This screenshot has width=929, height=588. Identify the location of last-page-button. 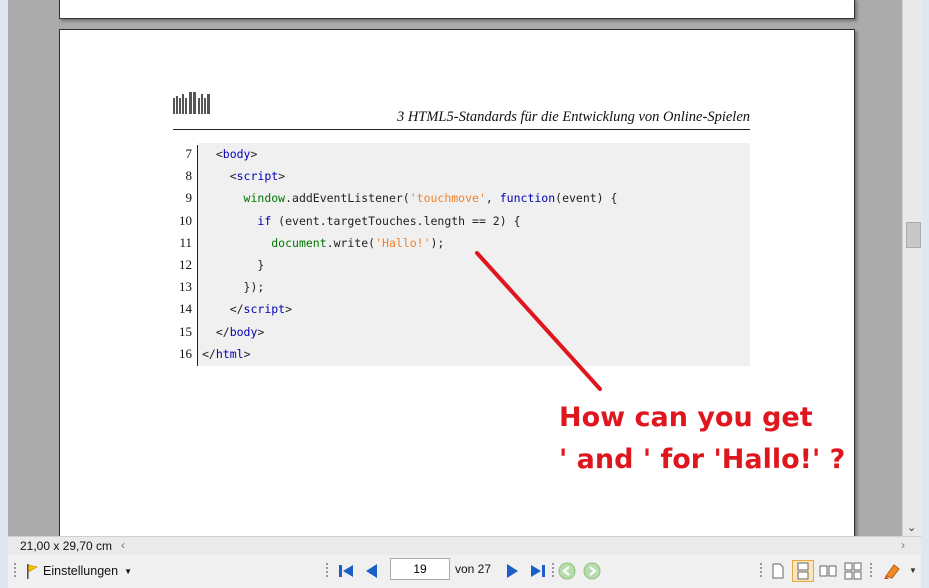
(538, 571).